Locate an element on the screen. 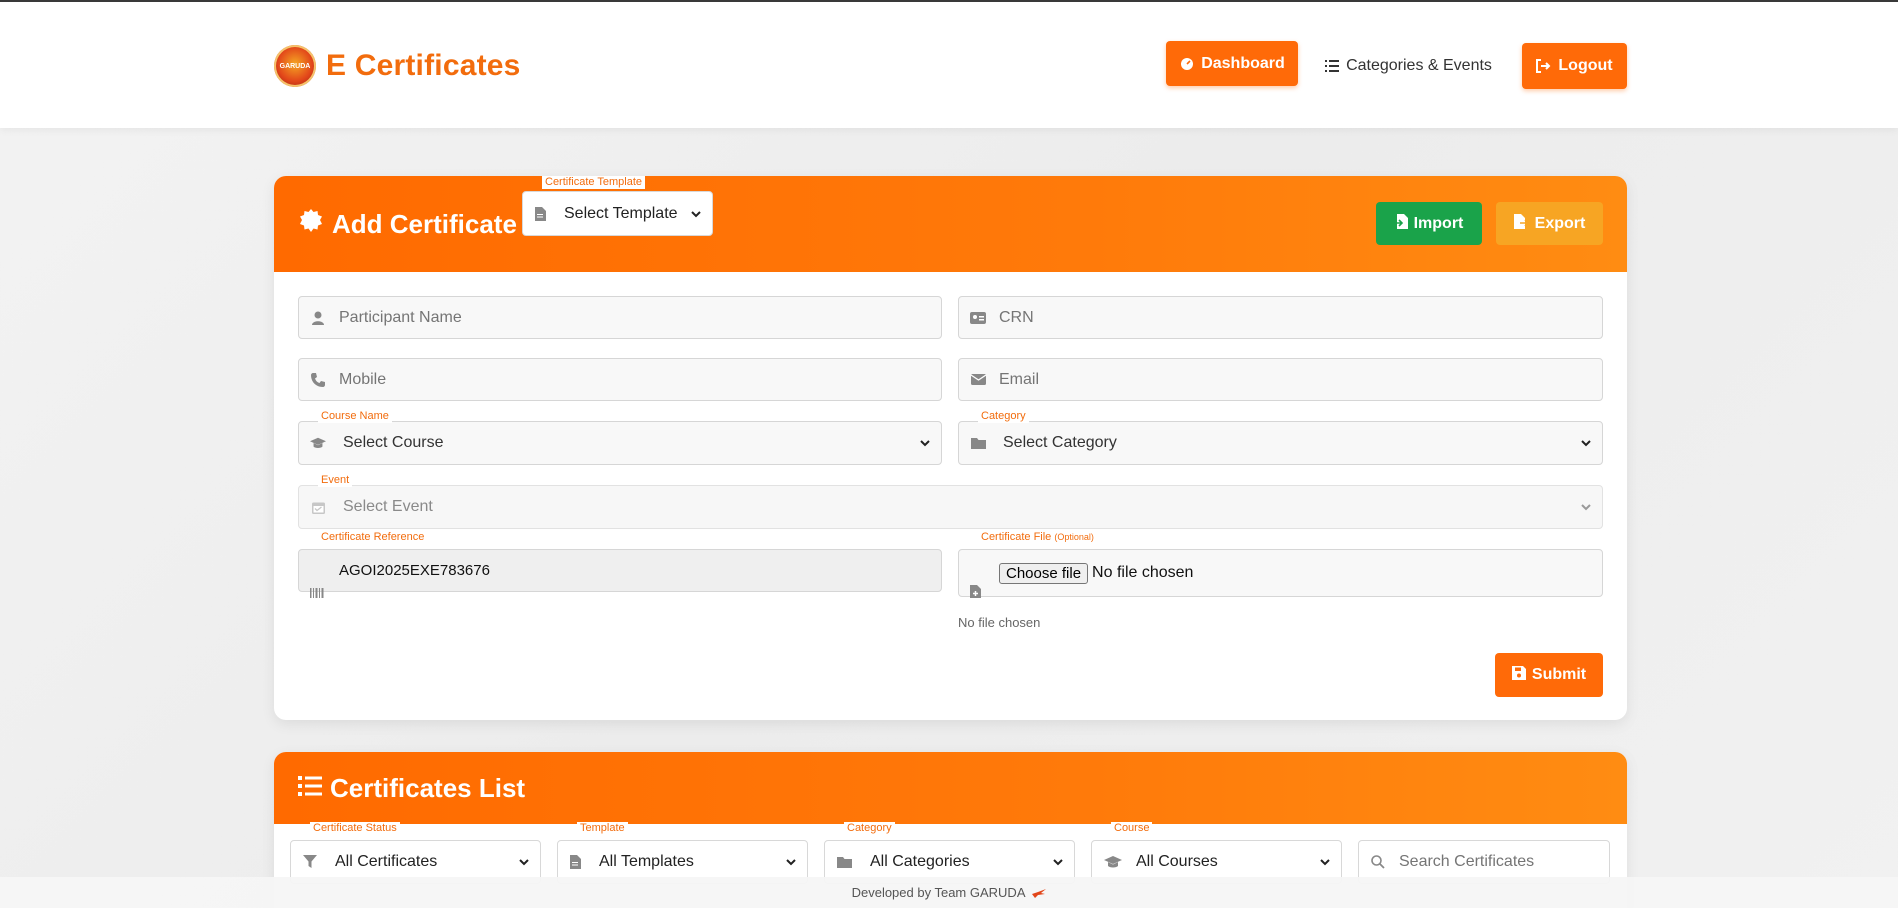  course-filter-value: All Courses is located at coordinates (1177, 861).